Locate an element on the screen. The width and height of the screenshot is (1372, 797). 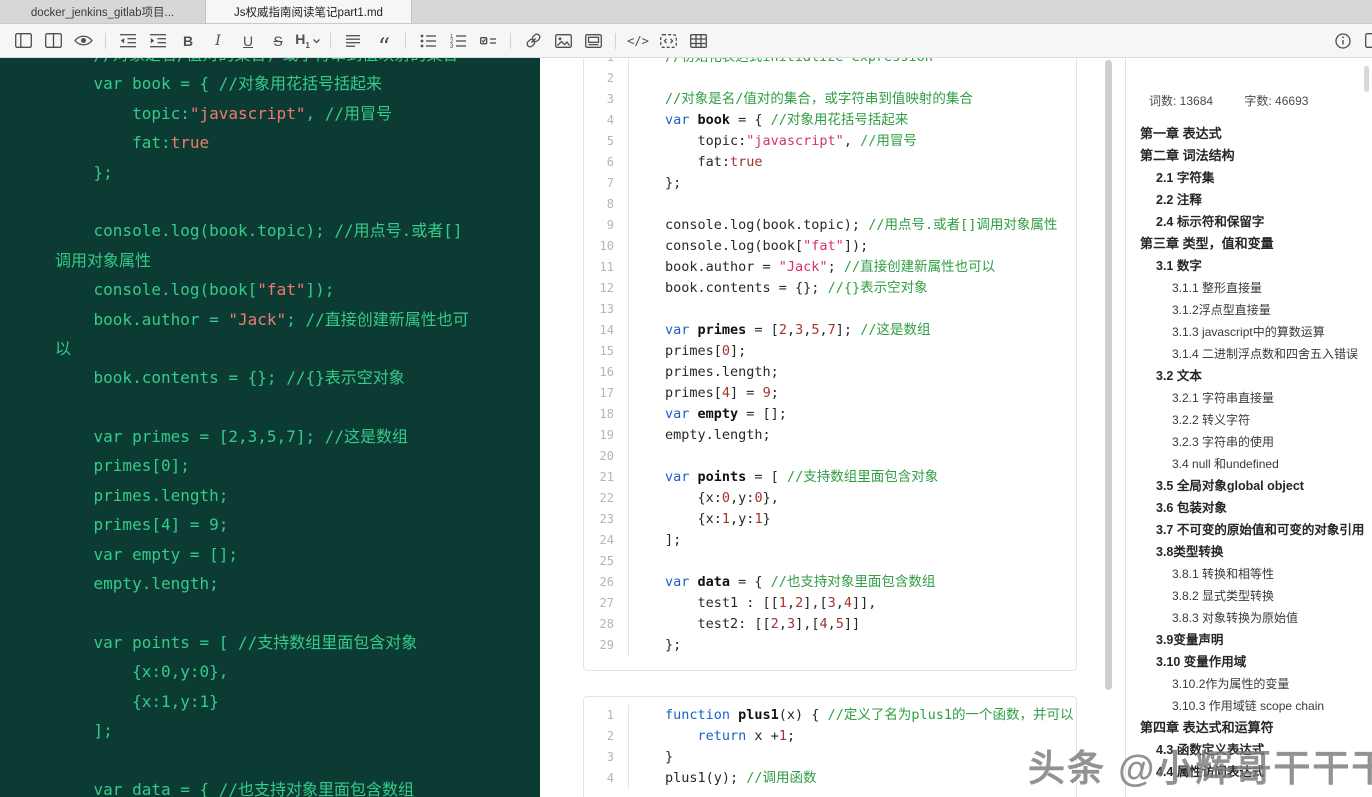
outline-item: 3.1.3 javascript中的算数运算 is located at coordinates (1256, 332).